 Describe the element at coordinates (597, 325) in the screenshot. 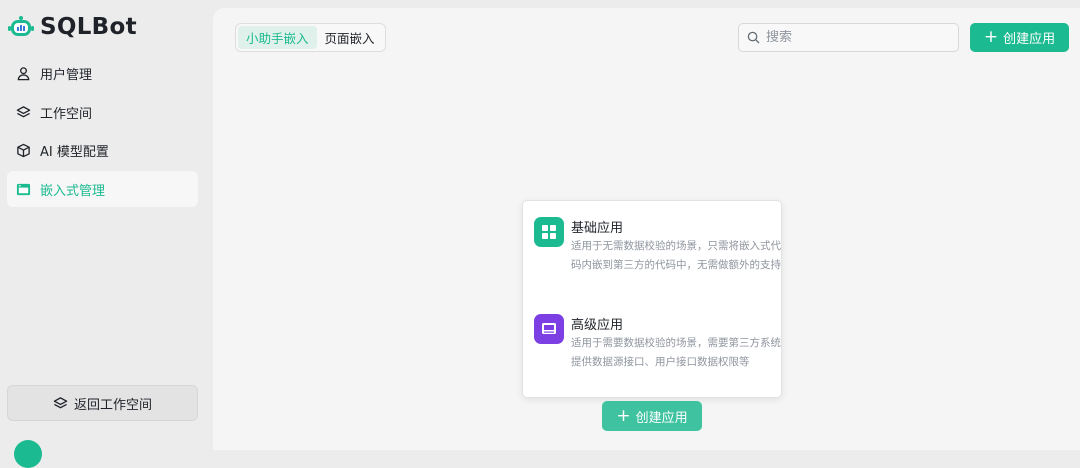

I see `option-title: 高级应用` at that location.